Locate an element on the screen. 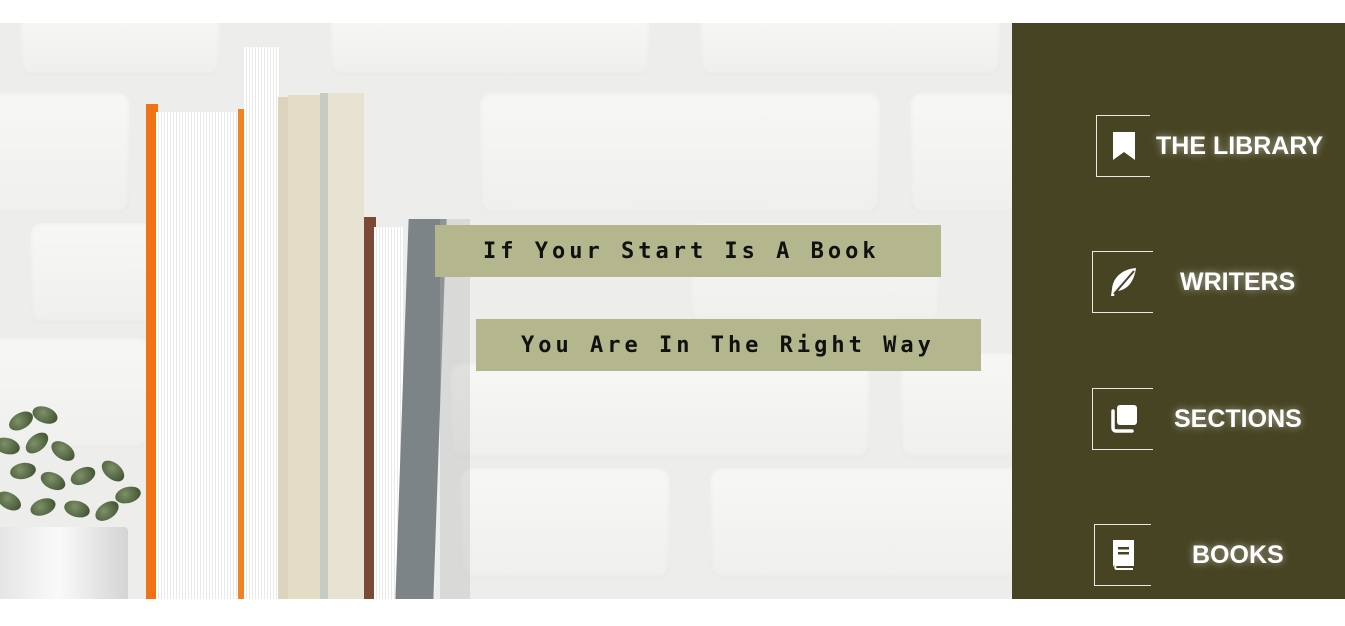 This screenshot has width=1345, height=626. nav-item-the-library: THE LIBRARY is located at coordinates (1178, 147).